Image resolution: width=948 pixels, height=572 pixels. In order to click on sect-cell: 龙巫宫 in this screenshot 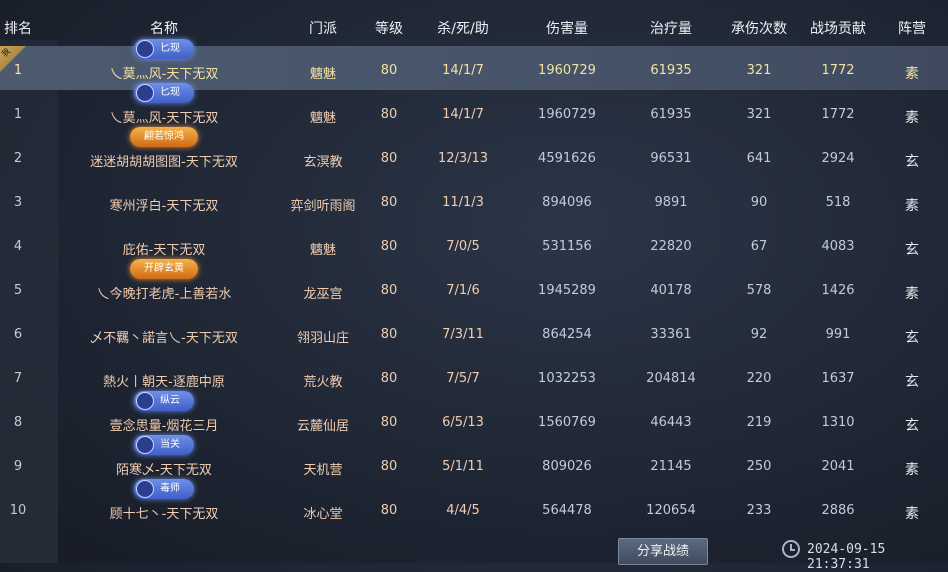, I will do `click(323, 294)`.